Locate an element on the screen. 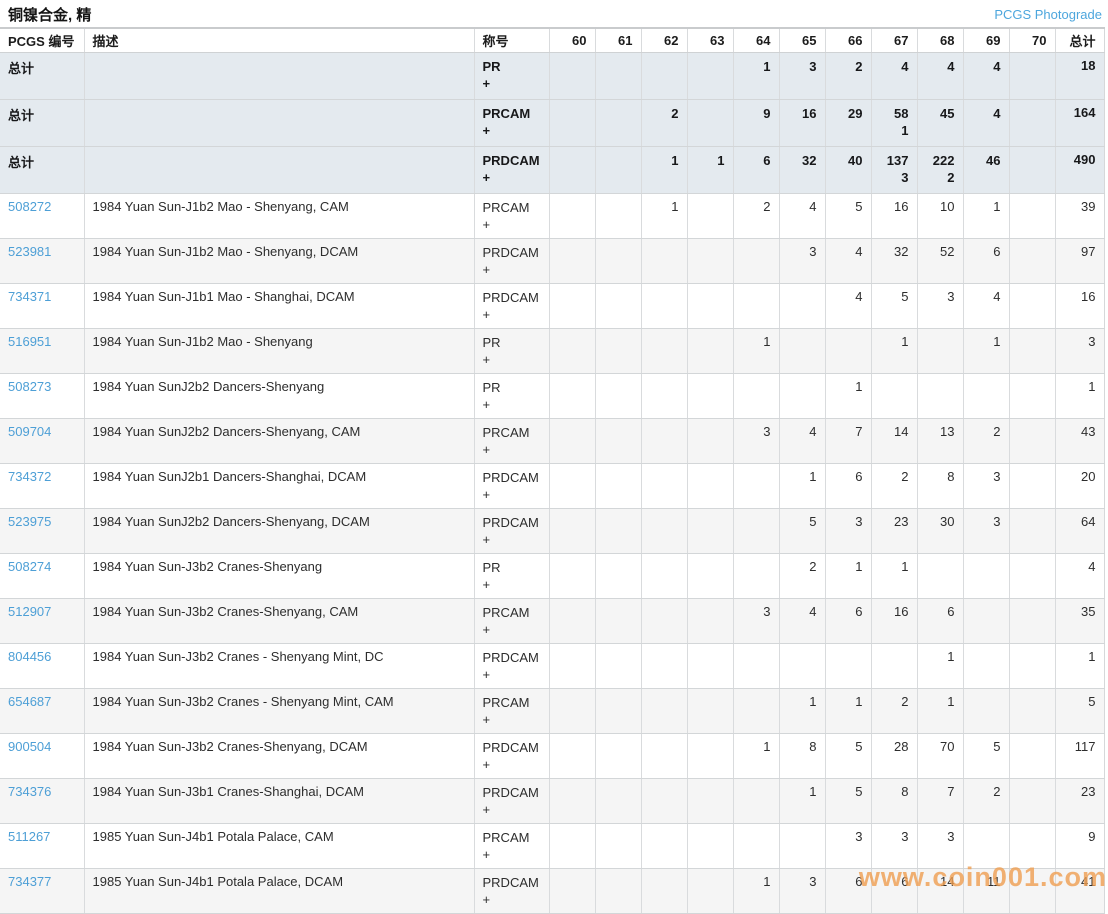 Image resolution: width=1108 pixels, height=914 pixels. grade-count: 2 is located at coordinates (675, 113).